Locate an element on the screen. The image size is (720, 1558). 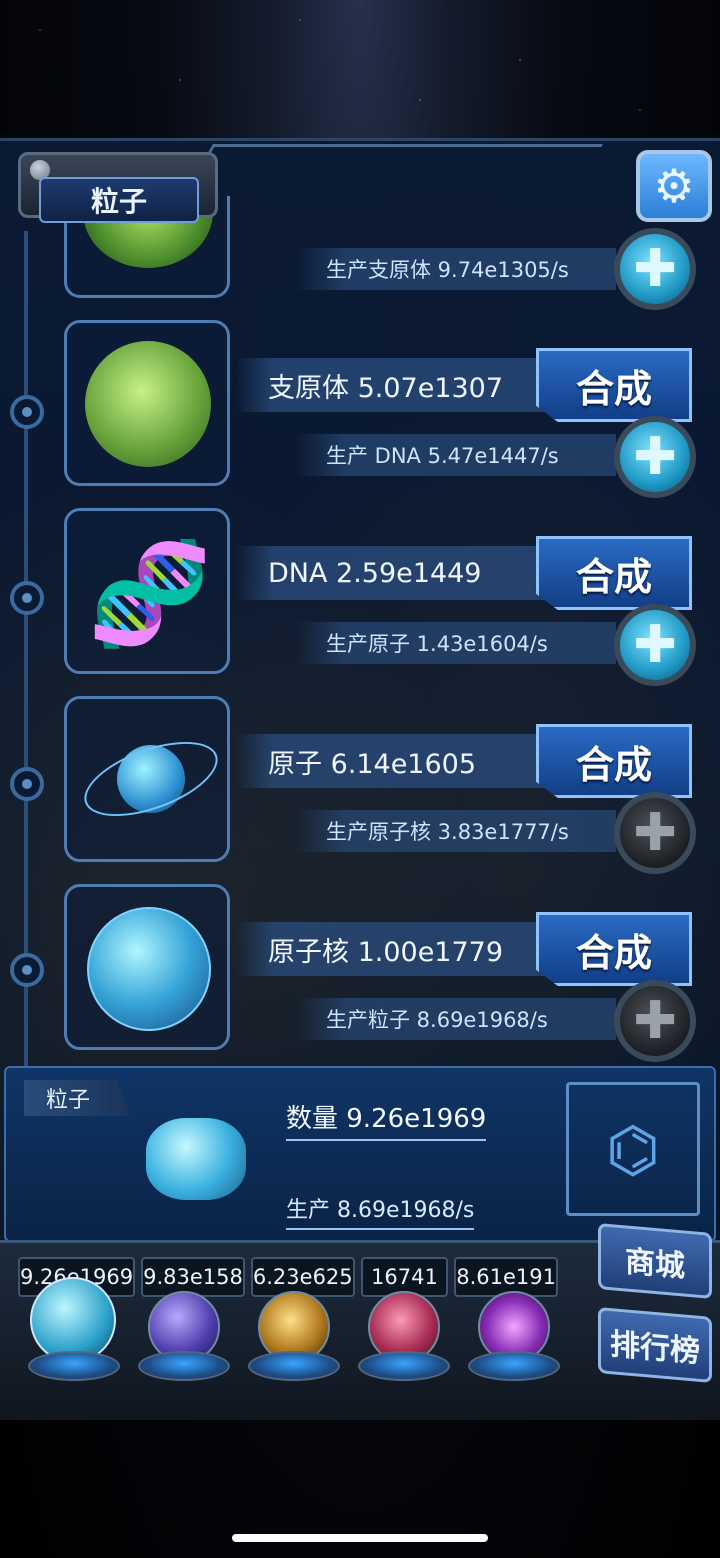
item-card-dna: 🧬 is located at coordinates (147, 591).